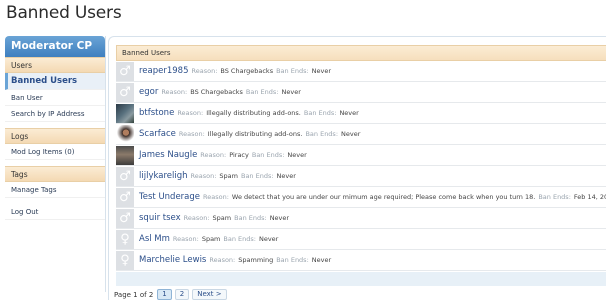 The image size is (606, 300). I want to click on pagination: Page 1 of 2 1 2 Next >, so click(172, 294).